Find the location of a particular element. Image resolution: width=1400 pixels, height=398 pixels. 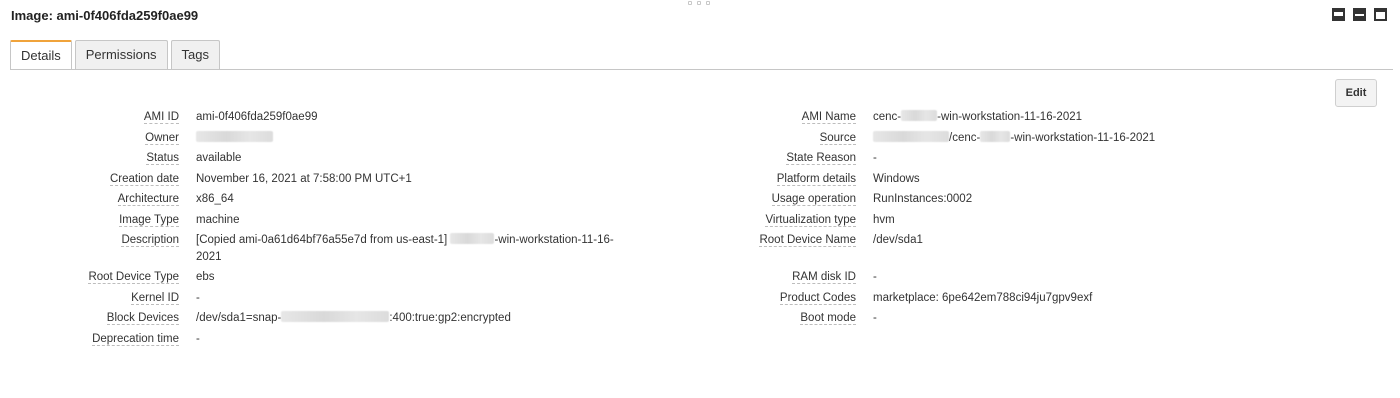

field-label: Source is located at coordinates (837, 138).